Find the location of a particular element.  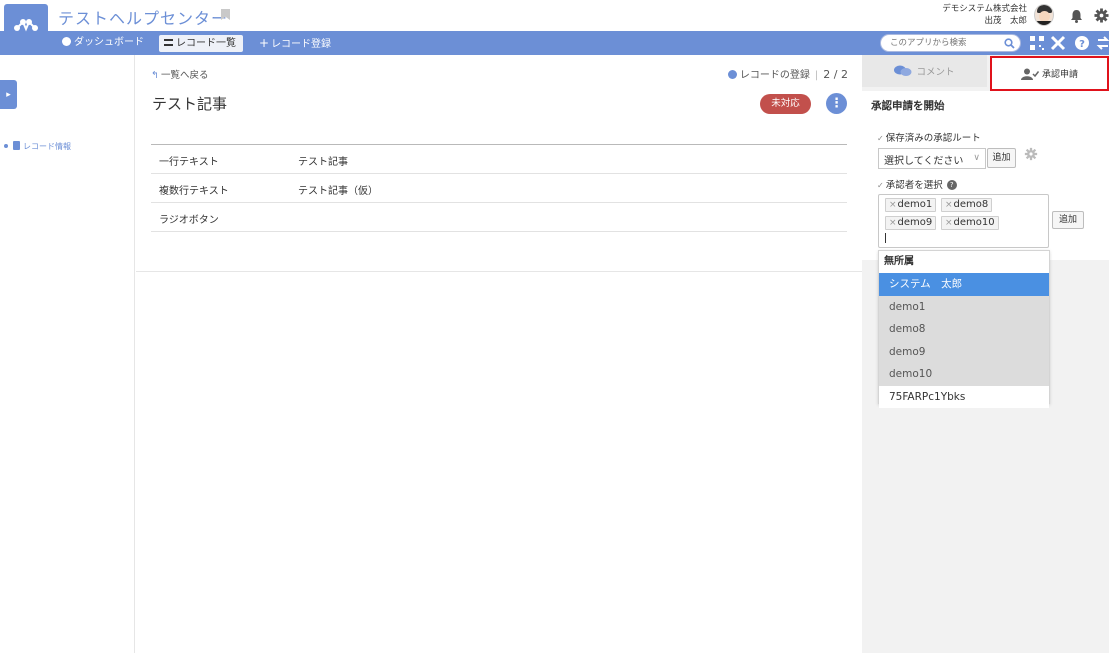

approver-chip-label: demo1 is located at coordinates (915, 204).